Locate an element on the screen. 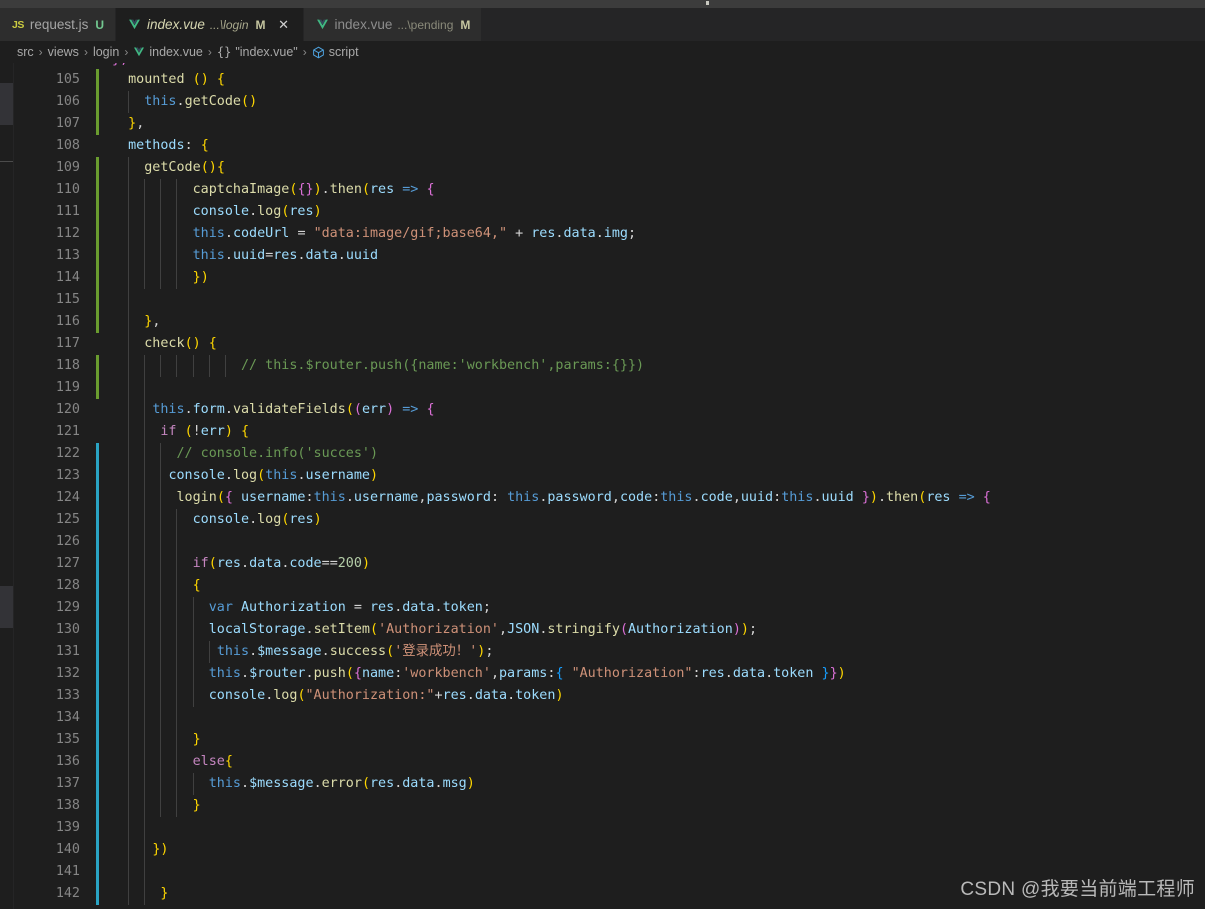  code-line: 106 this.getCode() is located at coordinates (609, 102).